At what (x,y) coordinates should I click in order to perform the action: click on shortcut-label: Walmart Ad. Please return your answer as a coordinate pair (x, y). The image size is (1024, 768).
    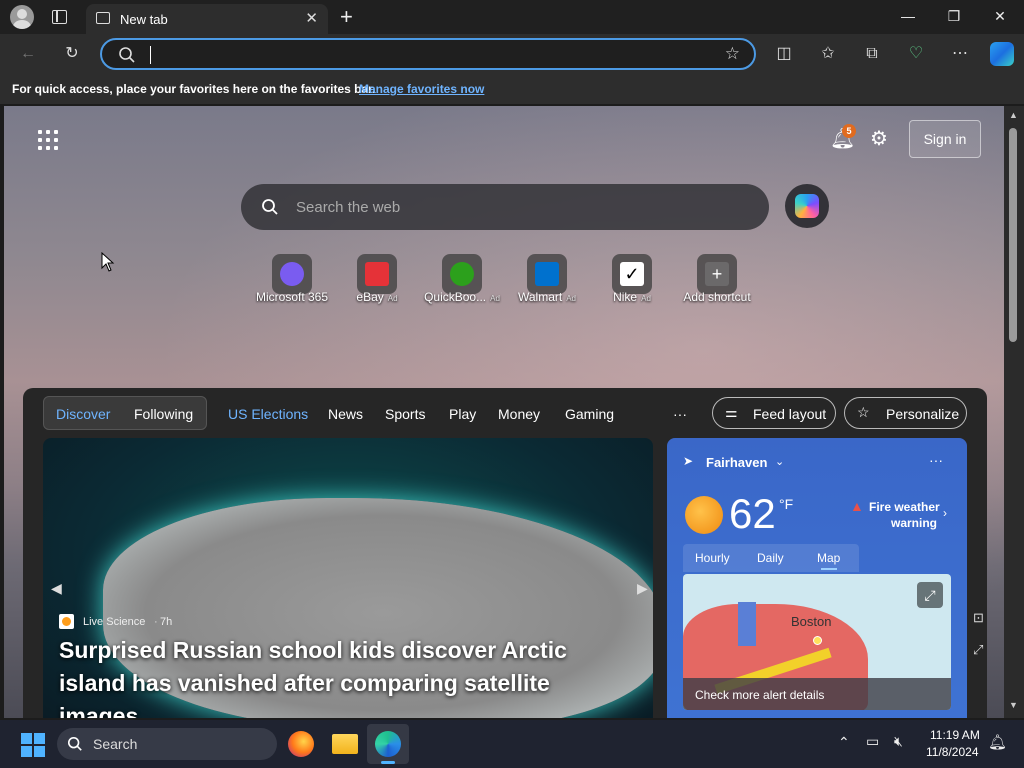
    Looking at the image, I should click on (547, 297).